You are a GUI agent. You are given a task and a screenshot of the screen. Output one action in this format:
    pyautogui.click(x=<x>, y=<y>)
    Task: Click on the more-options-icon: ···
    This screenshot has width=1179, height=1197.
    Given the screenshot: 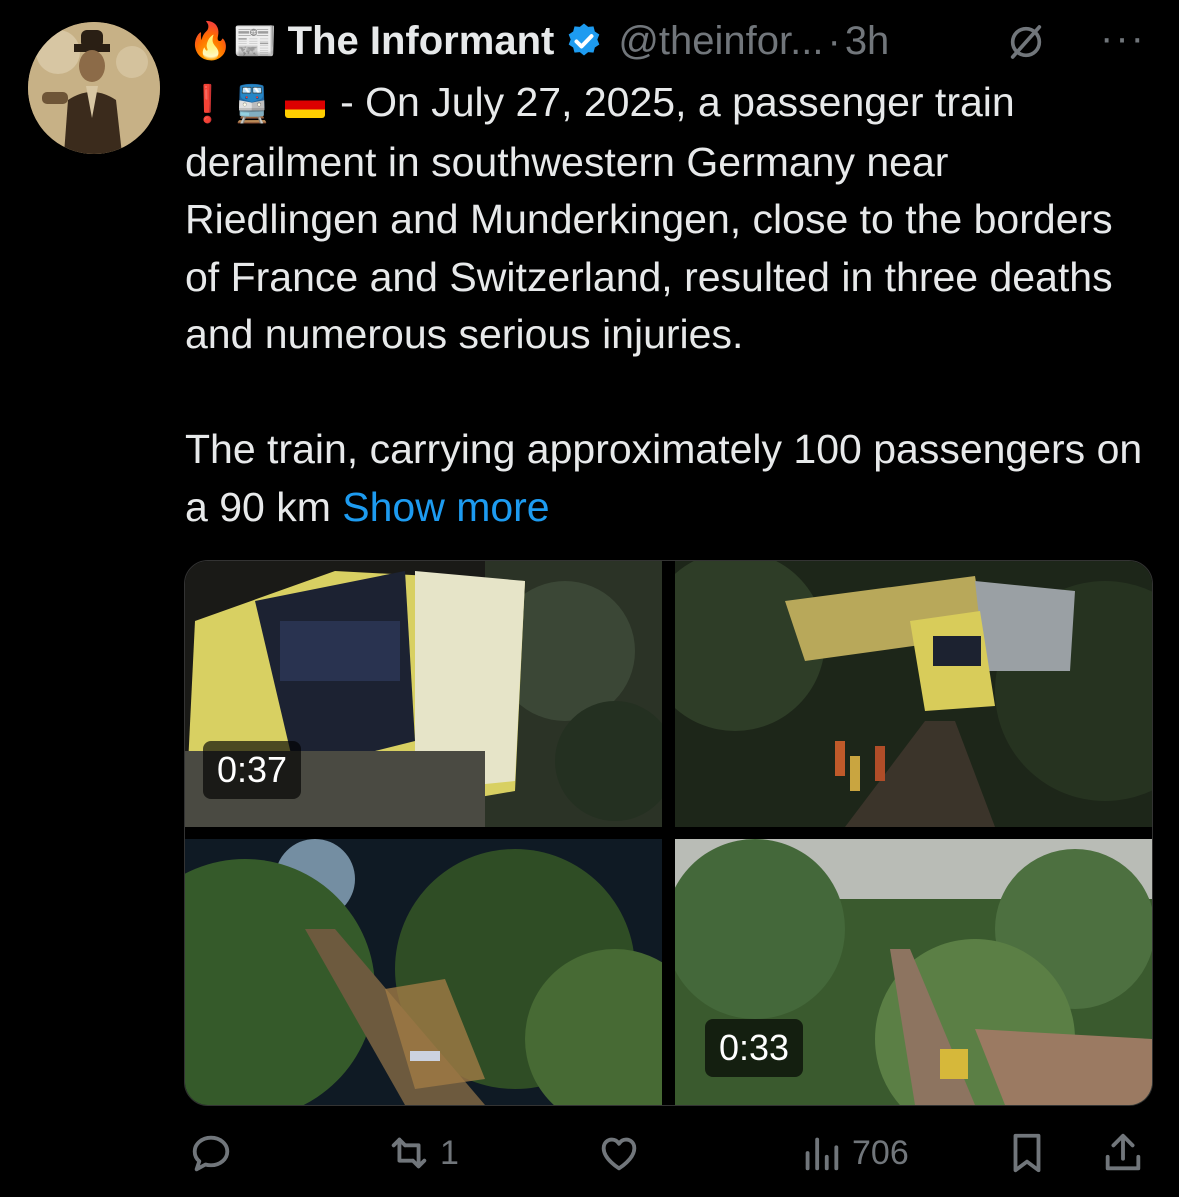 What is the action you would take?
    pyautogui.click(x=1123, y=38)
    